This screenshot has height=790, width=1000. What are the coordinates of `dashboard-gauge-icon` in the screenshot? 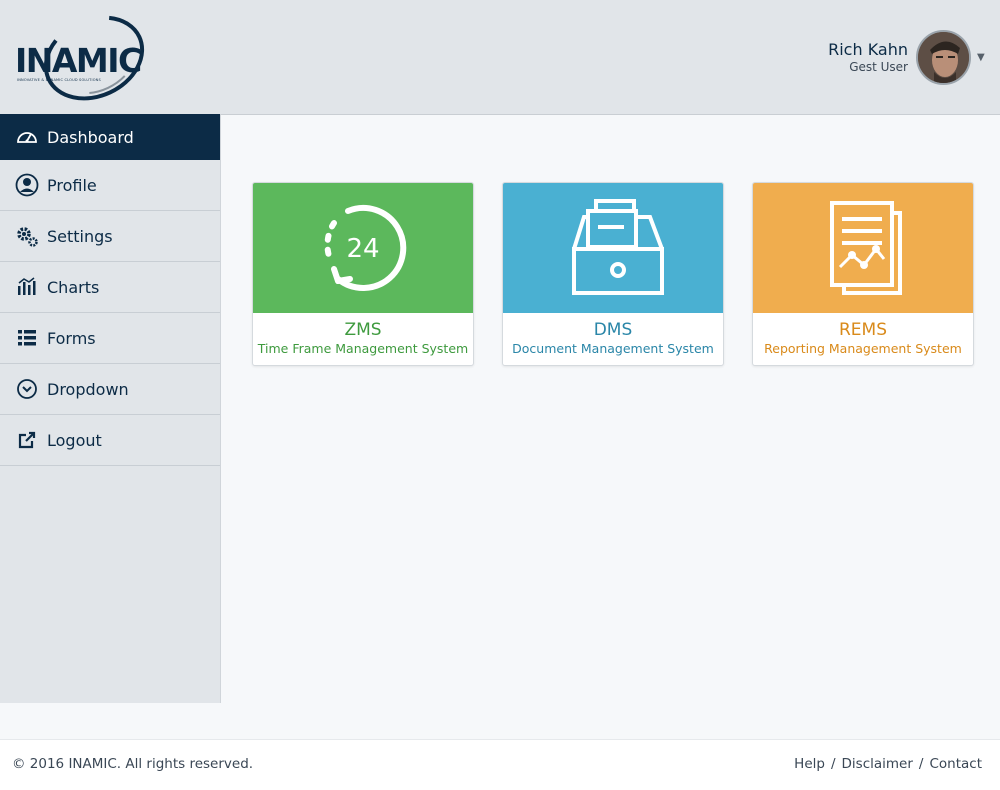 It's located at (27, 137).